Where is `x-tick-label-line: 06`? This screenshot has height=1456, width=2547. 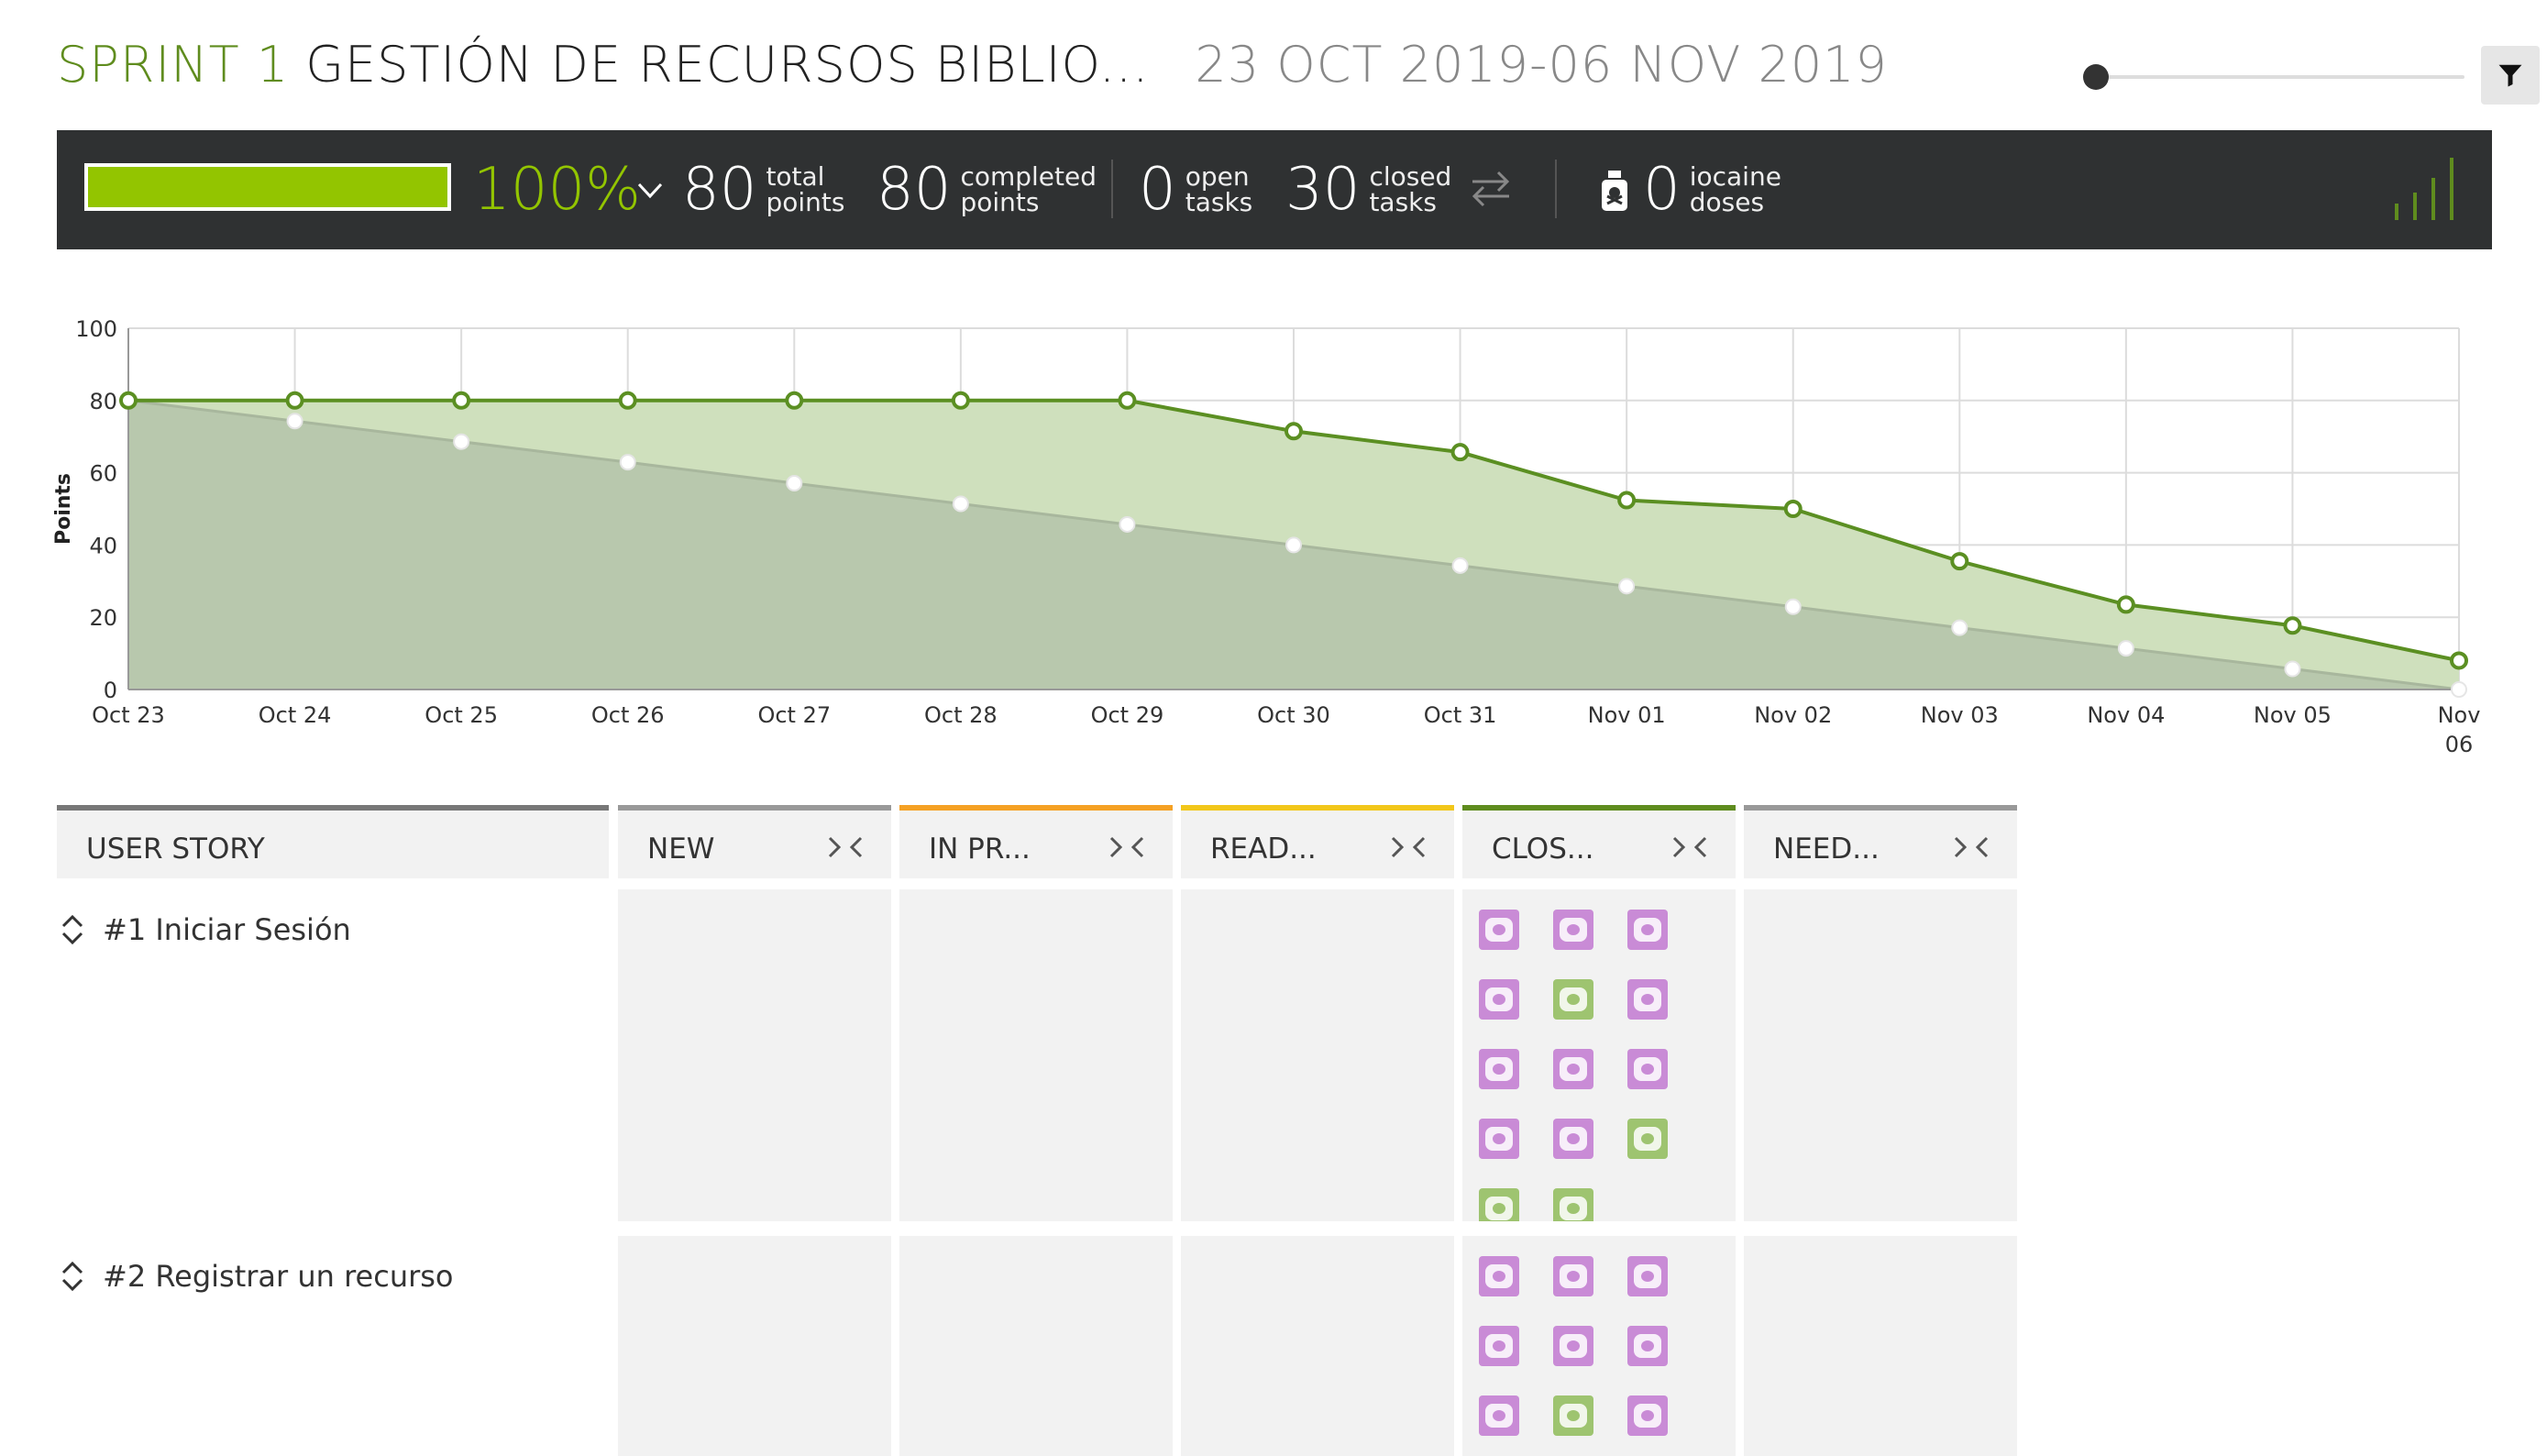
x-tick-label-line: 06 is located at coordinates (2459, 744).